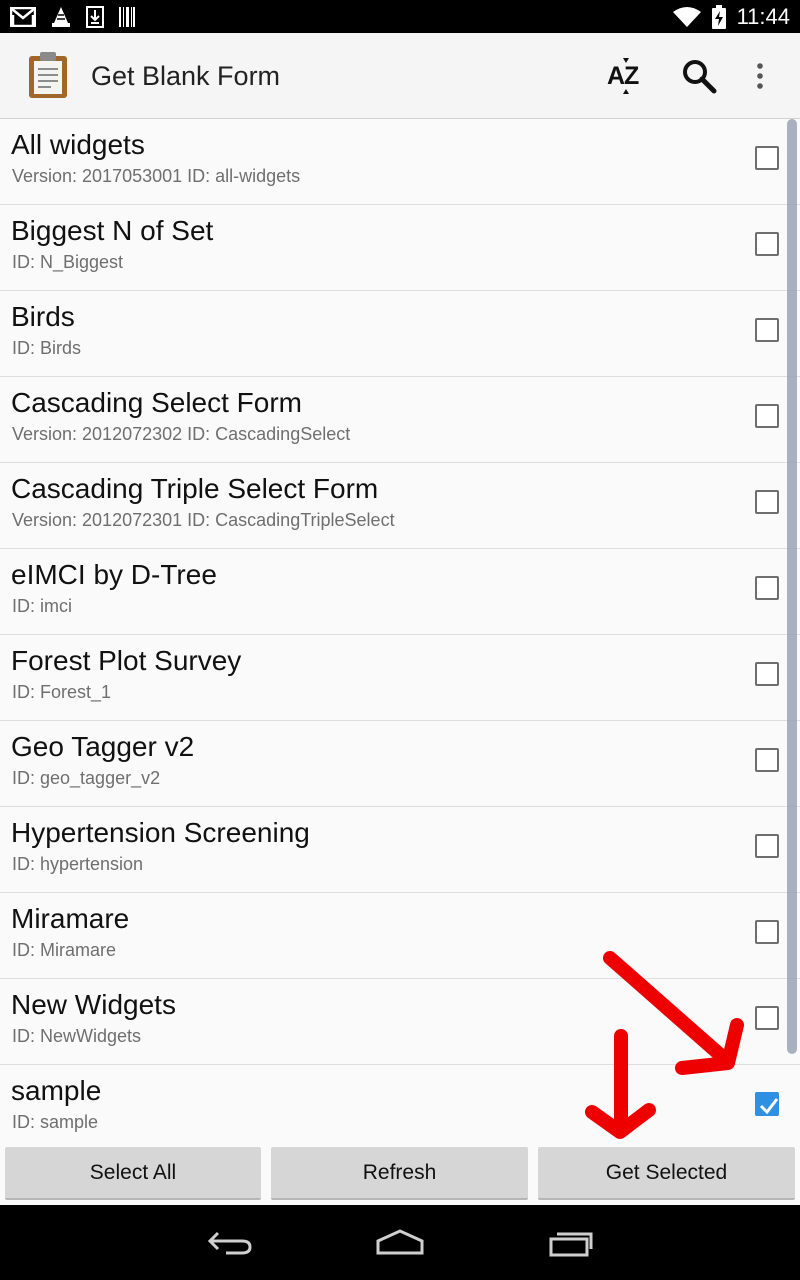 The width and height of the screenshot is (800, 1280). I want to click on barcode-icon, so click(127, 17).